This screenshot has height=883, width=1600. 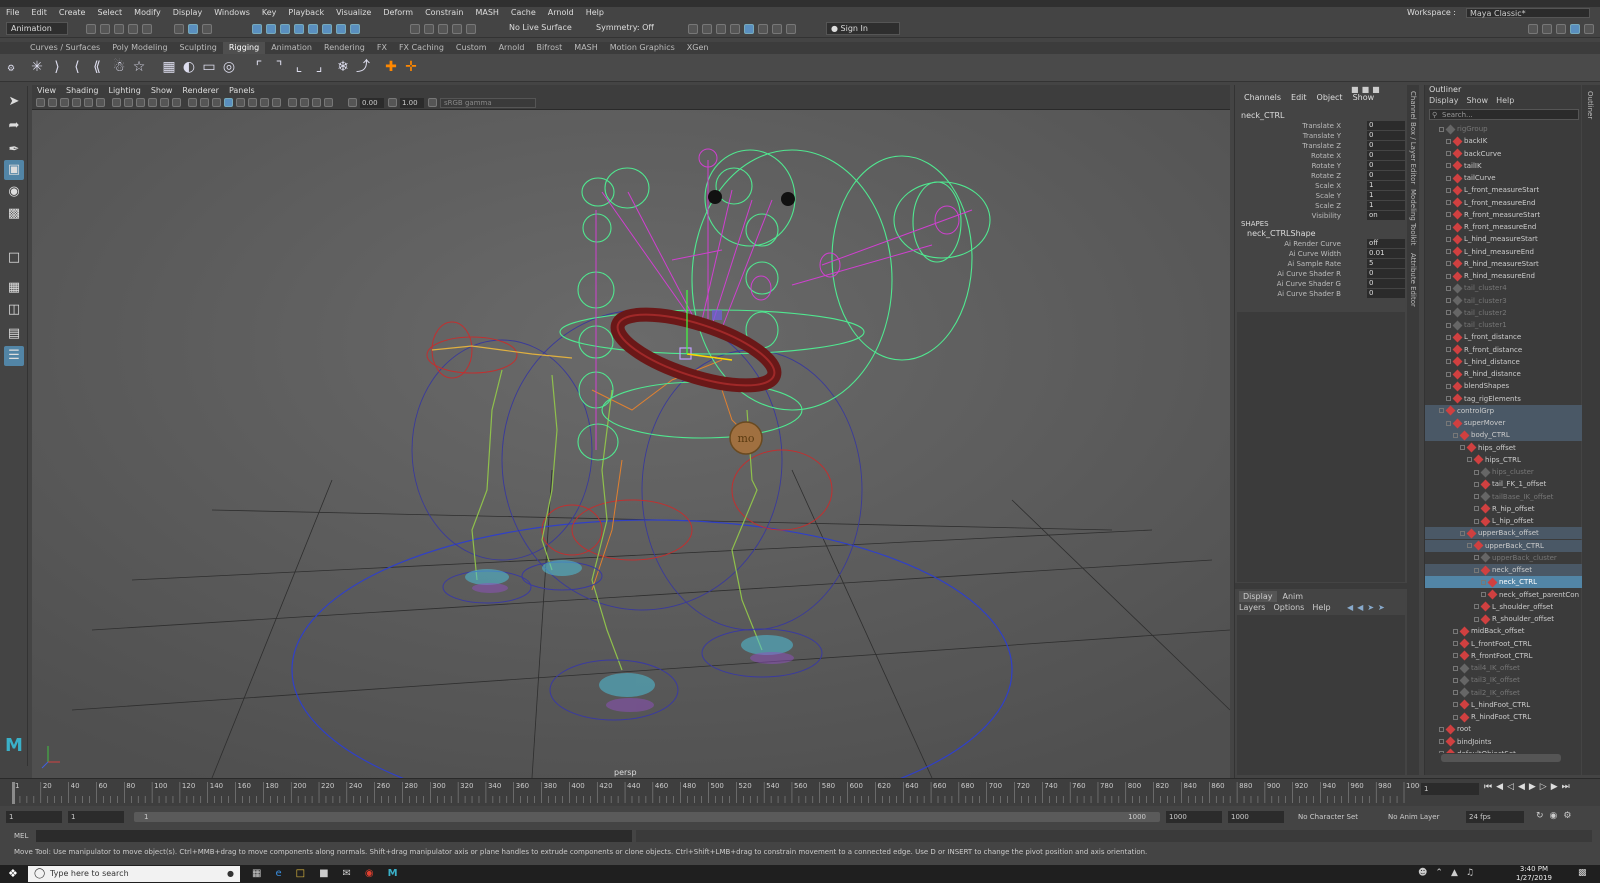 I want to click on menu-deform: Deform, so click(x=398, y=12).